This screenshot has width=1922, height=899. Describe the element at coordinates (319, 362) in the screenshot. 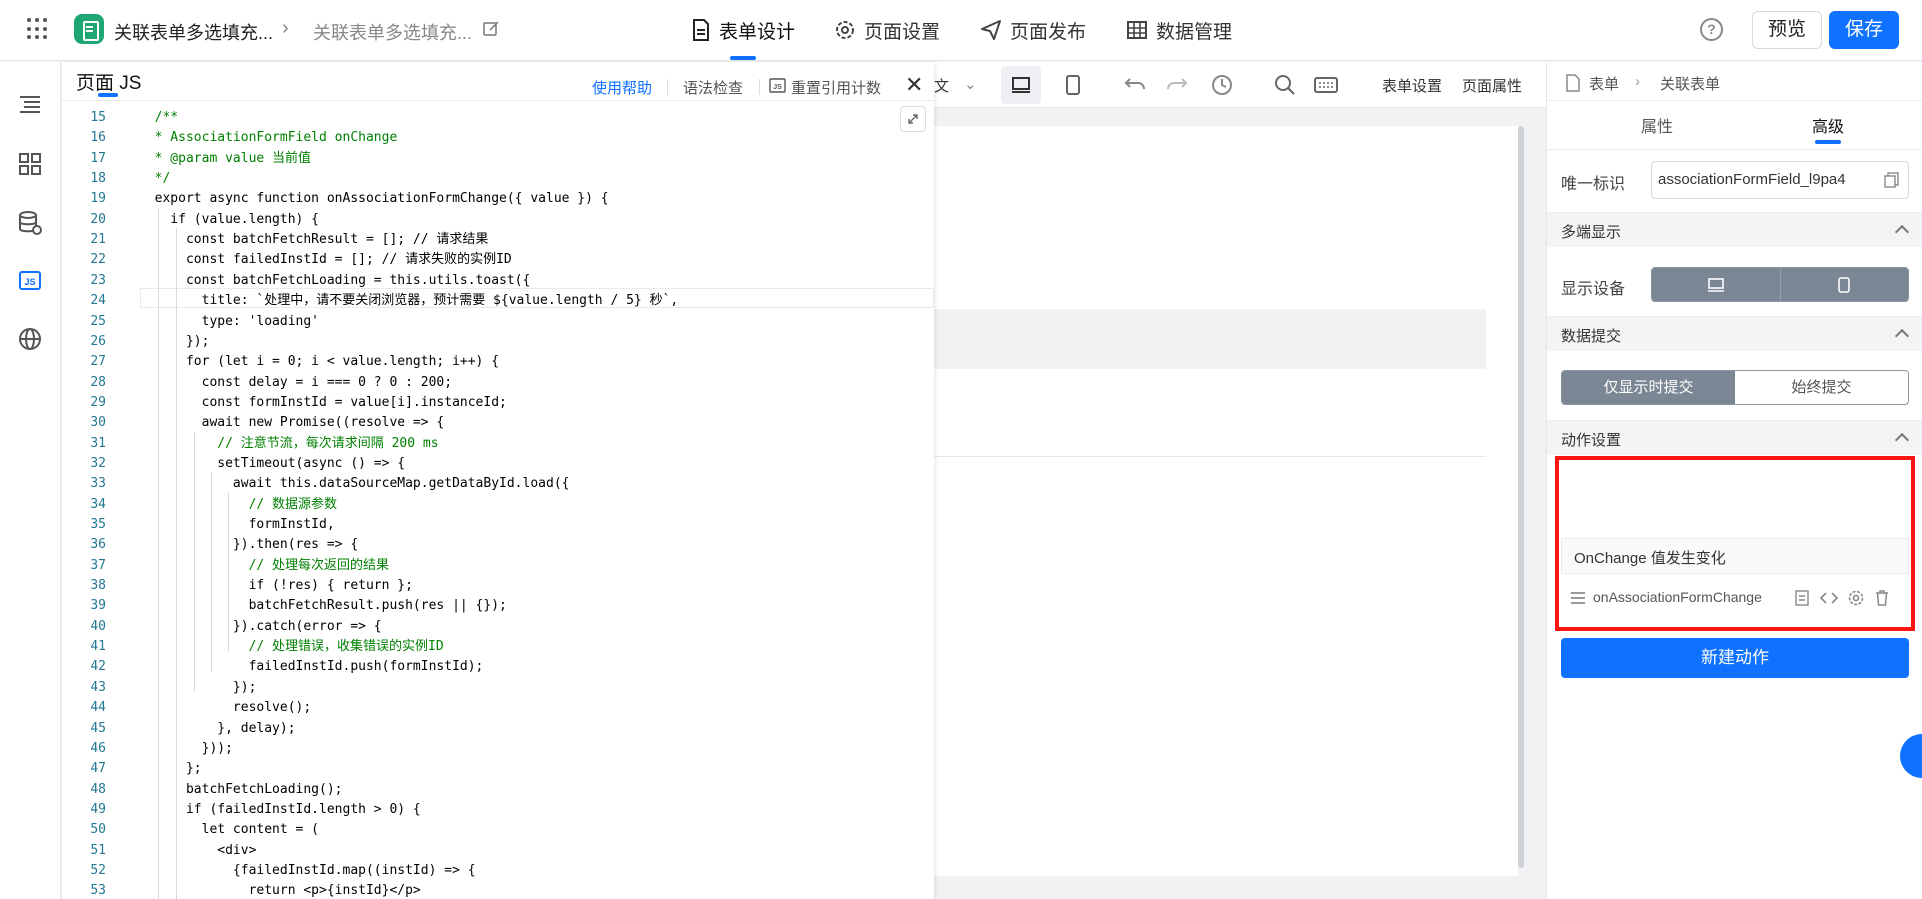

I see `code-text: for (let i = 0; i < value.length; i++) {` at that location.